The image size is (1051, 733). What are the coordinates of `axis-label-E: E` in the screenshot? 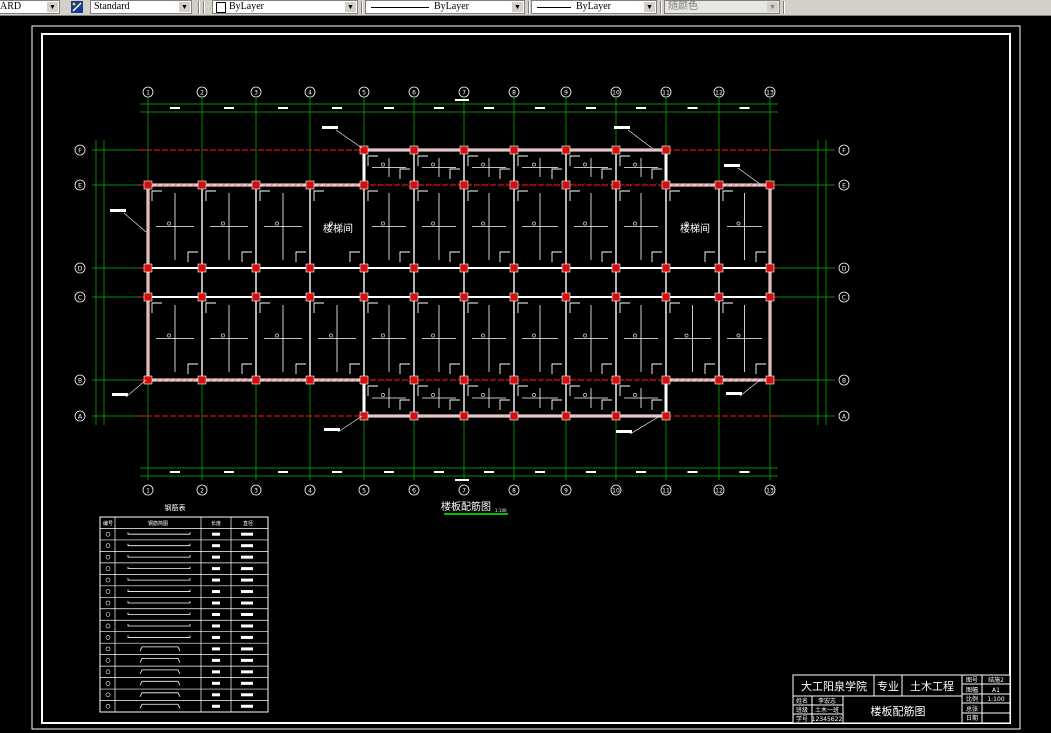 It's located at (80, 186).